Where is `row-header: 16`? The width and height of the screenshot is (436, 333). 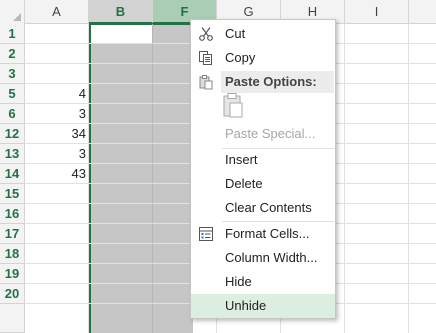 row-header: 16 is located at coordinates (12, 214).